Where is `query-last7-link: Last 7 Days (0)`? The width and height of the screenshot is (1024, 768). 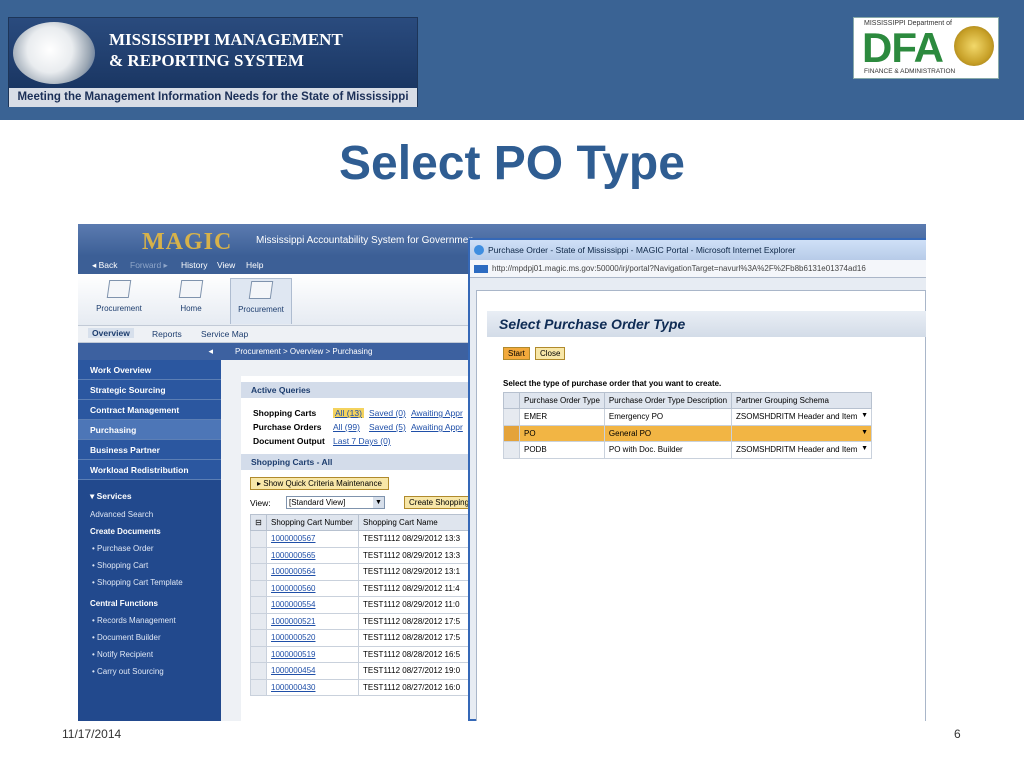
query-last7-link: Last 7 Days (0) is located at coordinates (362, 441).